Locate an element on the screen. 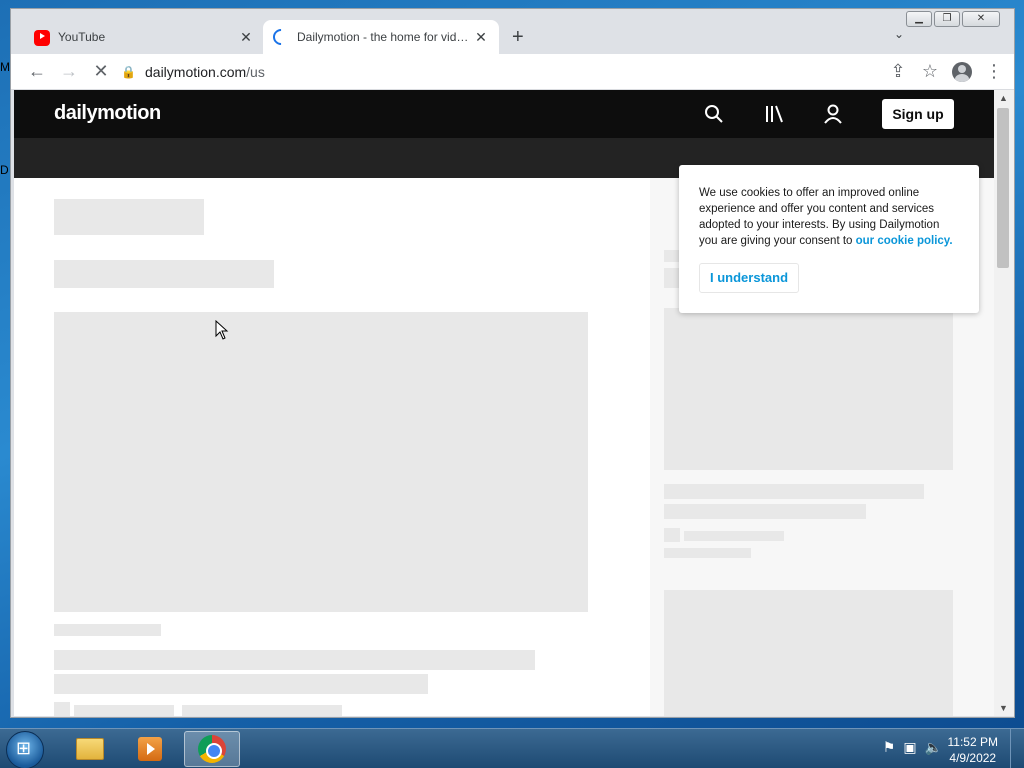  tab-youtube: YouTube ✕ is located at coordinates (144, 37).